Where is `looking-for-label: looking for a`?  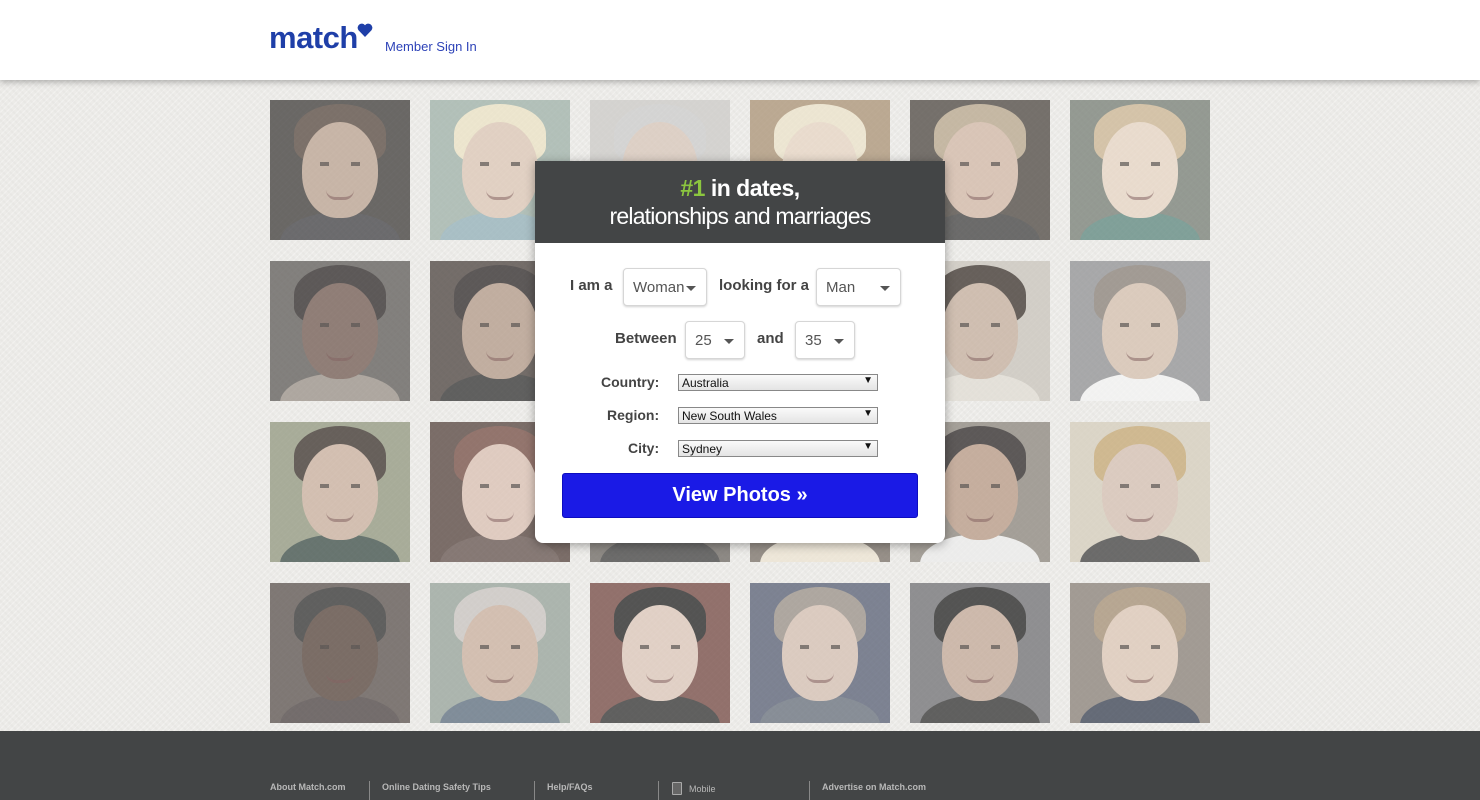
looking-for-label: looking for a is located at coordinates (764, 285).